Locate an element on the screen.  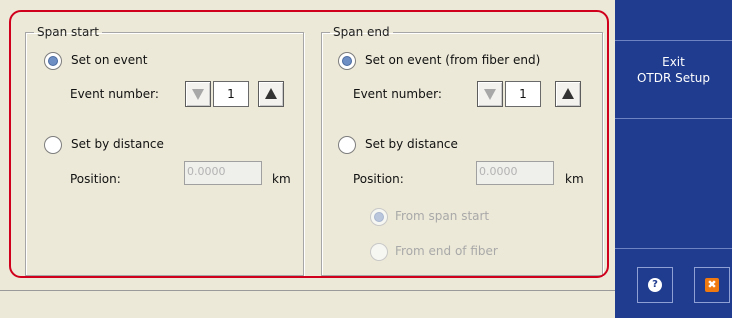
bottom-divider is located at coordinates (307, 290).